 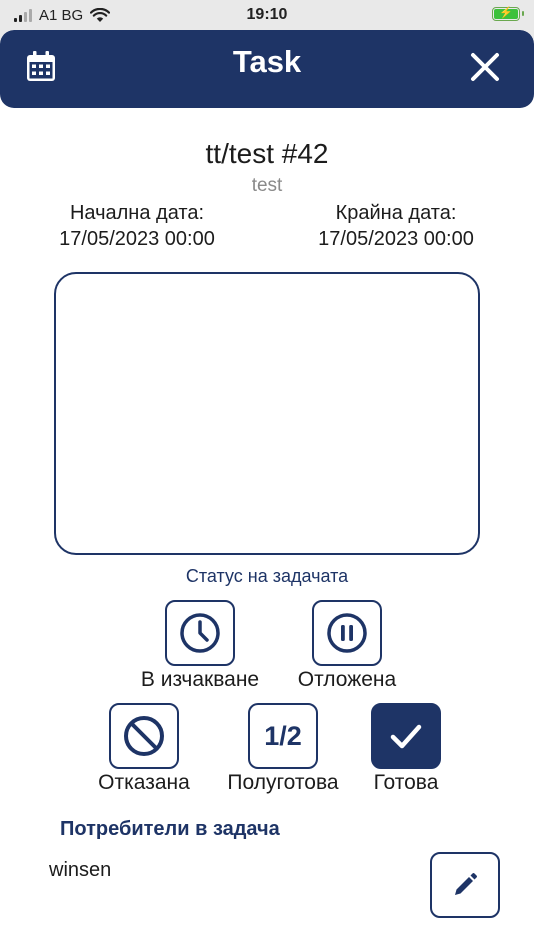 I want to click on start-date-label: Начална дата:, so click(x=137, y=213).